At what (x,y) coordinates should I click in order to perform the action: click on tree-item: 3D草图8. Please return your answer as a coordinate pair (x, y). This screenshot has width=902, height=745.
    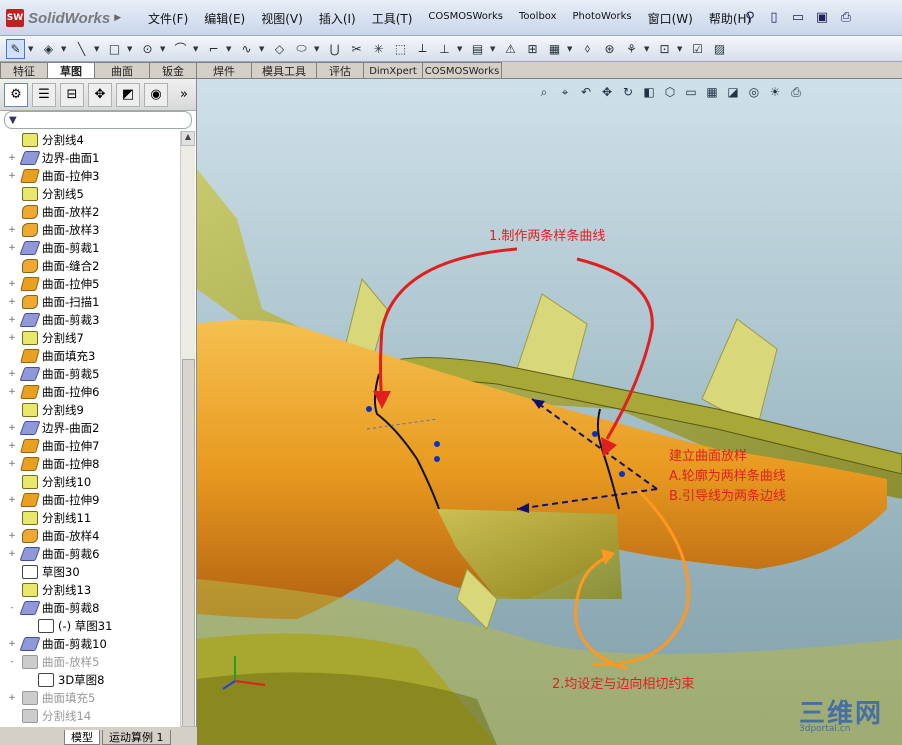
    Looking at the image, I should click on (90, 680).